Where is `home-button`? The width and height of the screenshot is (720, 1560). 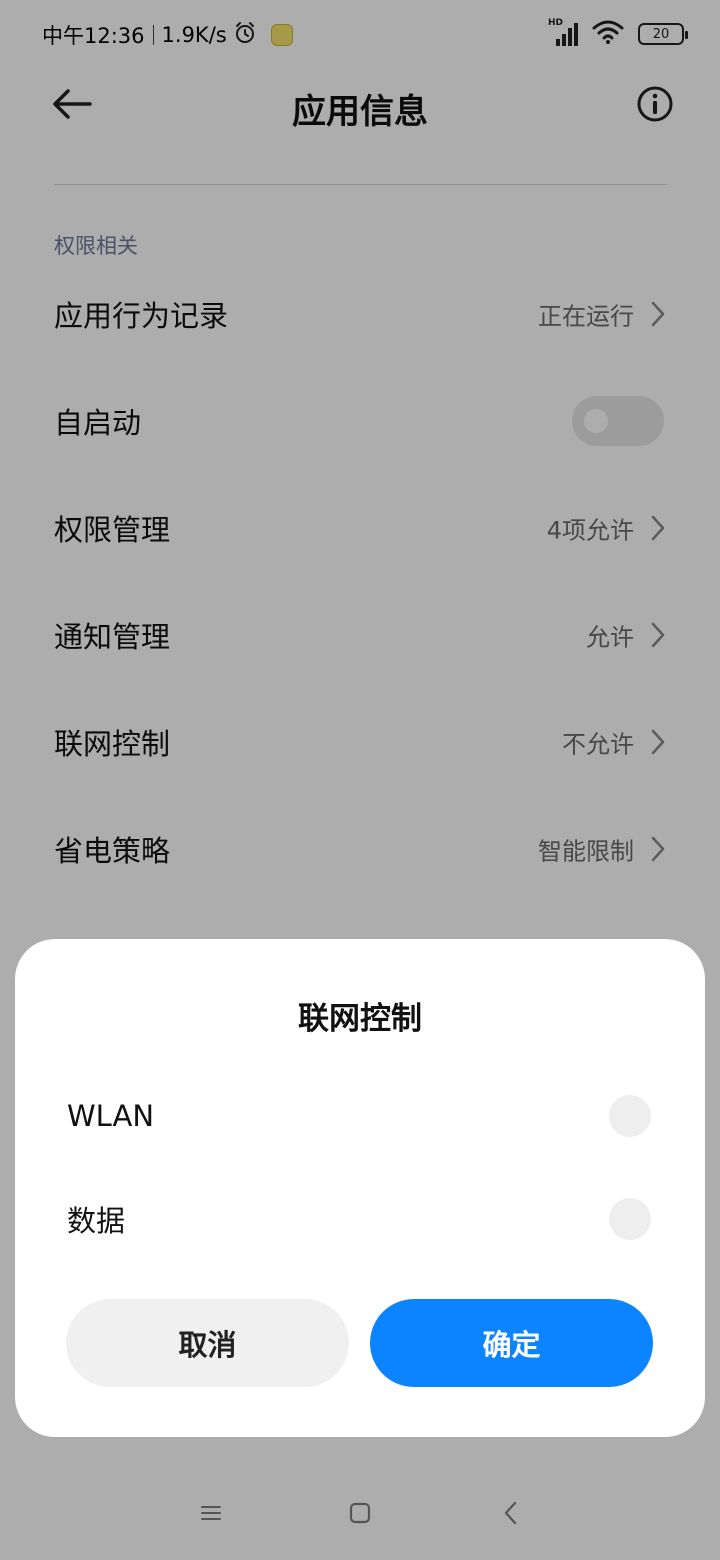
home-button is located at coordinates (360, 1513).